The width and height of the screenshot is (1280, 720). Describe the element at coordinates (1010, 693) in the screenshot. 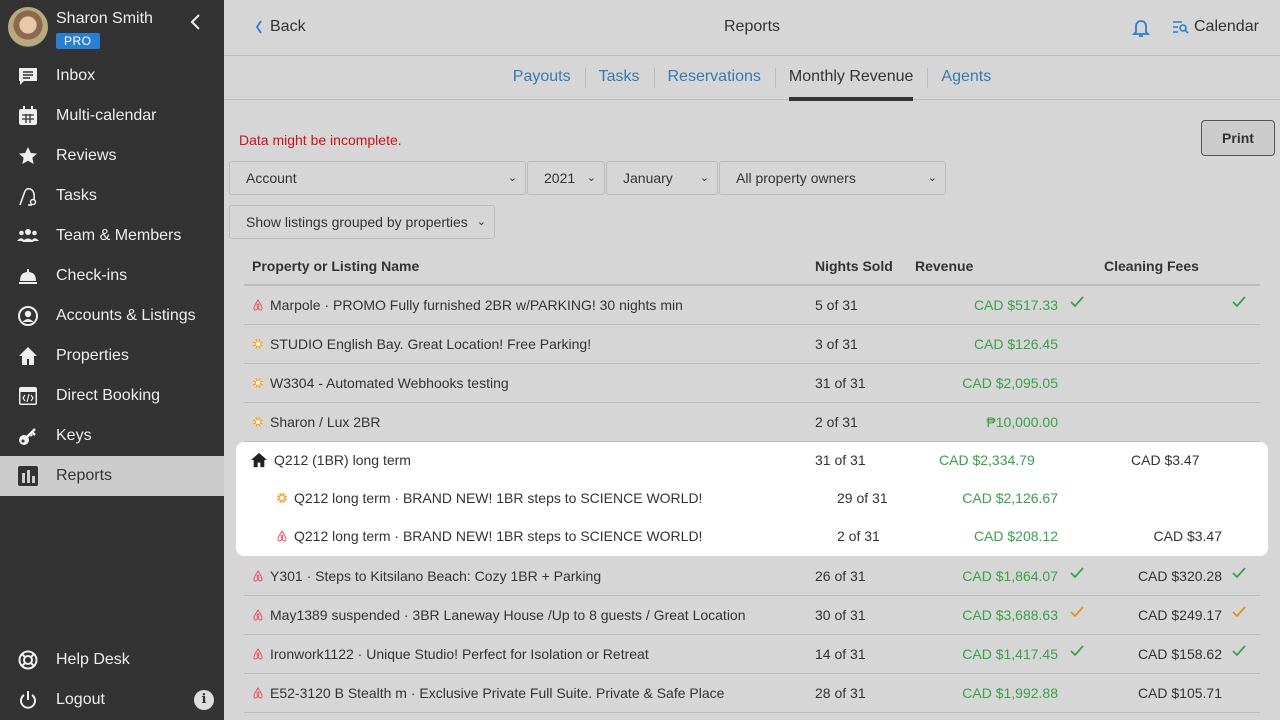

I see `revenue: CAD $1,992.88` at that location.